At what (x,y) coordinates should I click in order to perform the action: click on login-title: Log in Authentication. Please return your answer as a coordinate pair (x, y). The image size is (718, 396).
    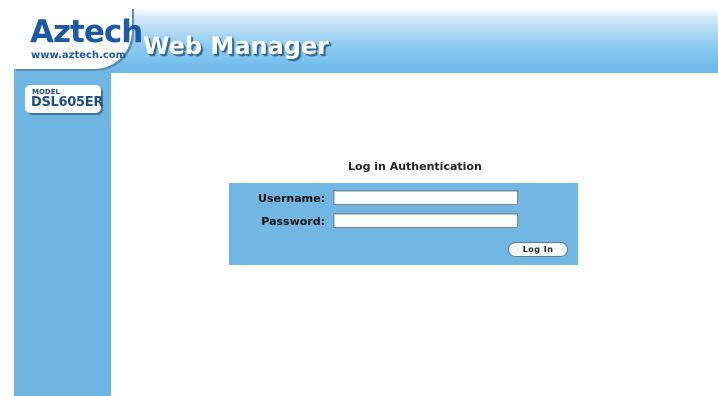
    Looking at the image, I should click on (415, 166).